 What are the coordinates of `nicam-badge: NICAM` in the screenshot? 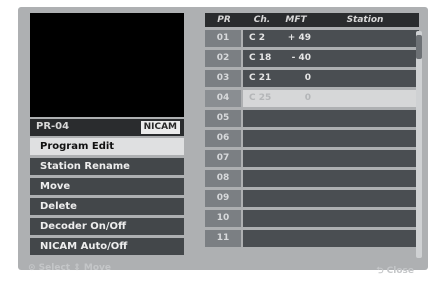 It's located at (160, 127).